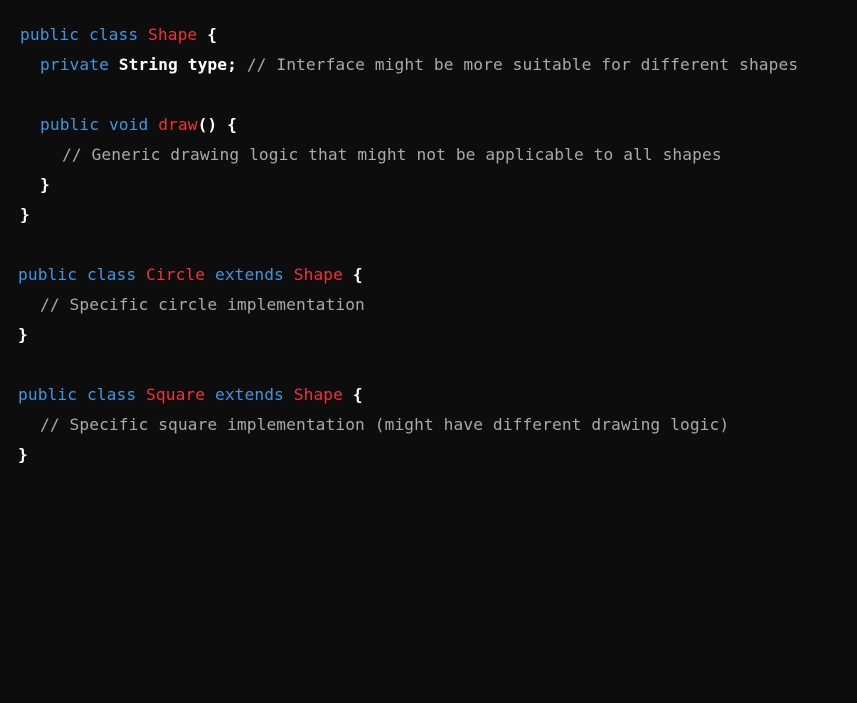 The image size is (857, 703). What do you see at coordinates (148, 64) in the screenshot?
I see `type-name: String` at bounding box center [148, 64].